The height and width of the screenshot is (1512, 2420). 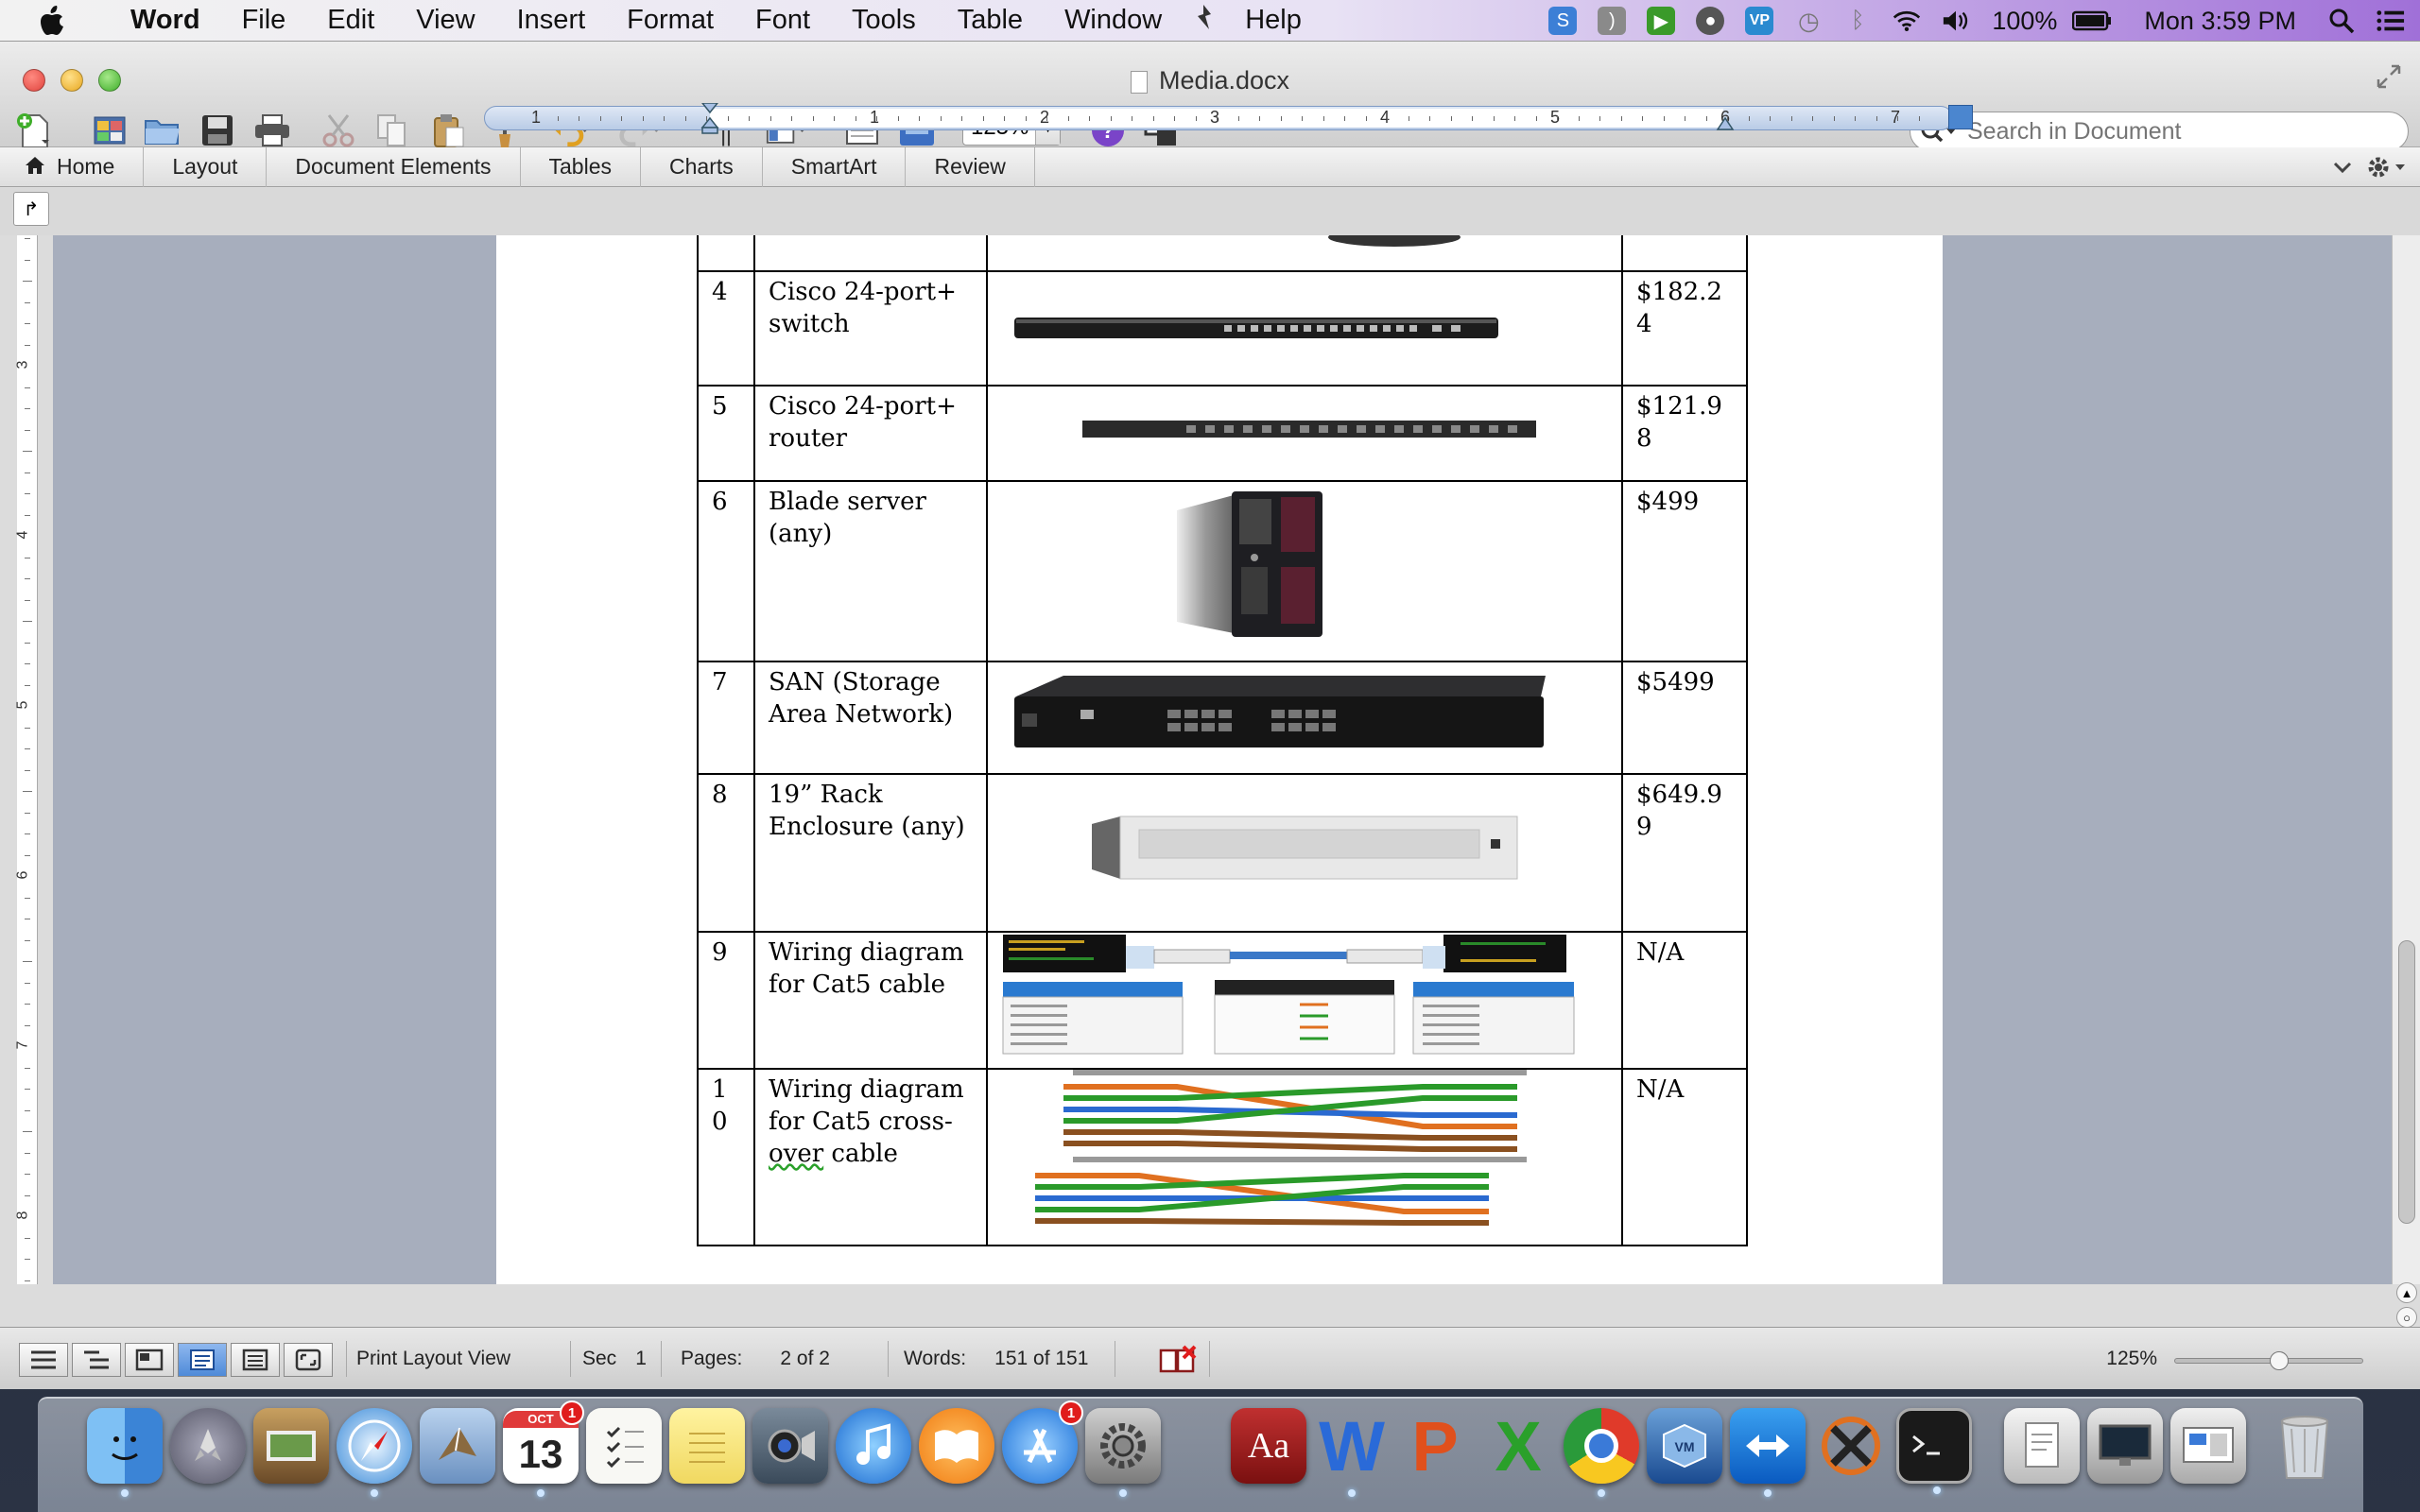 What do you see at coordinates (202, 1360) in the screenshot?
I see `print-layout-view-icon` at bounding box center [202, 1360].